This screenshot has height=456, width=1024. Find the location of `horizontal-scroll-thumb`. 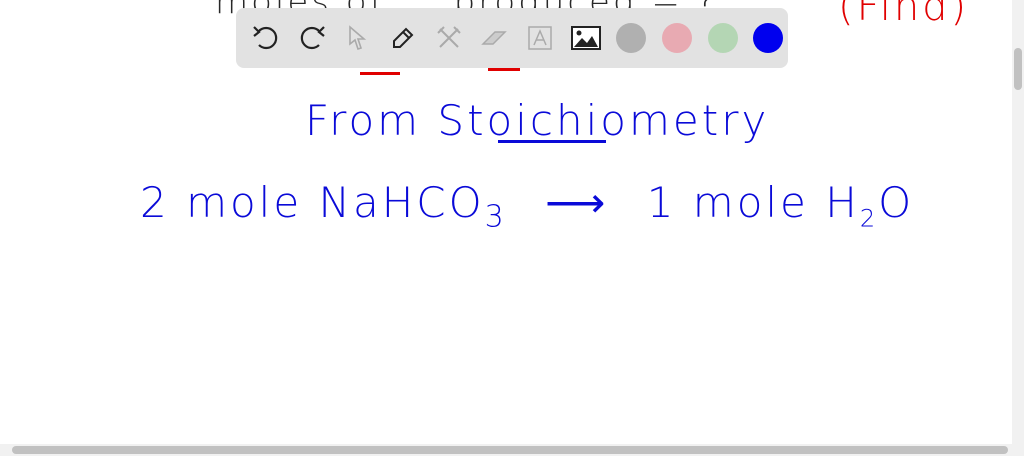

horizontal-scroll-thumb is located at coordinates (510, 450).